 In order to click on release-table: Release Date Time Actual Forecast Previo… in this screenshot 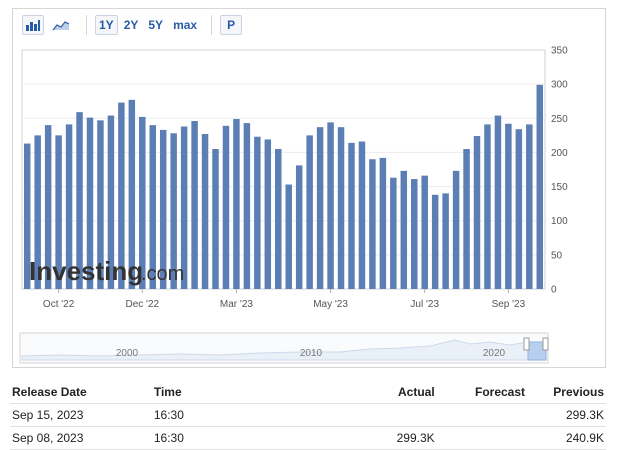, I will do `click(308, 415)`.